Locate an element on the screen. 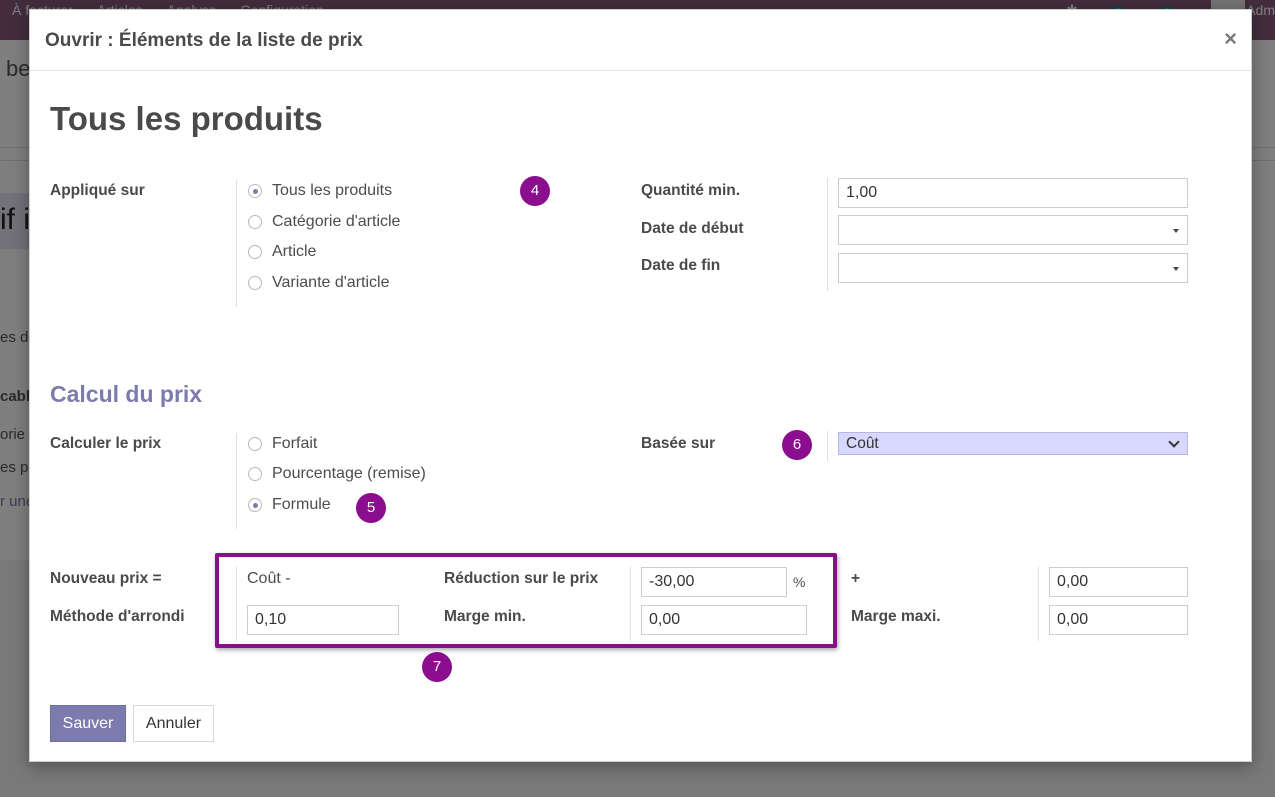 The width and height of the screenshot is (1275, 797). radio-label: Formule is located at coordinates (301, 504).